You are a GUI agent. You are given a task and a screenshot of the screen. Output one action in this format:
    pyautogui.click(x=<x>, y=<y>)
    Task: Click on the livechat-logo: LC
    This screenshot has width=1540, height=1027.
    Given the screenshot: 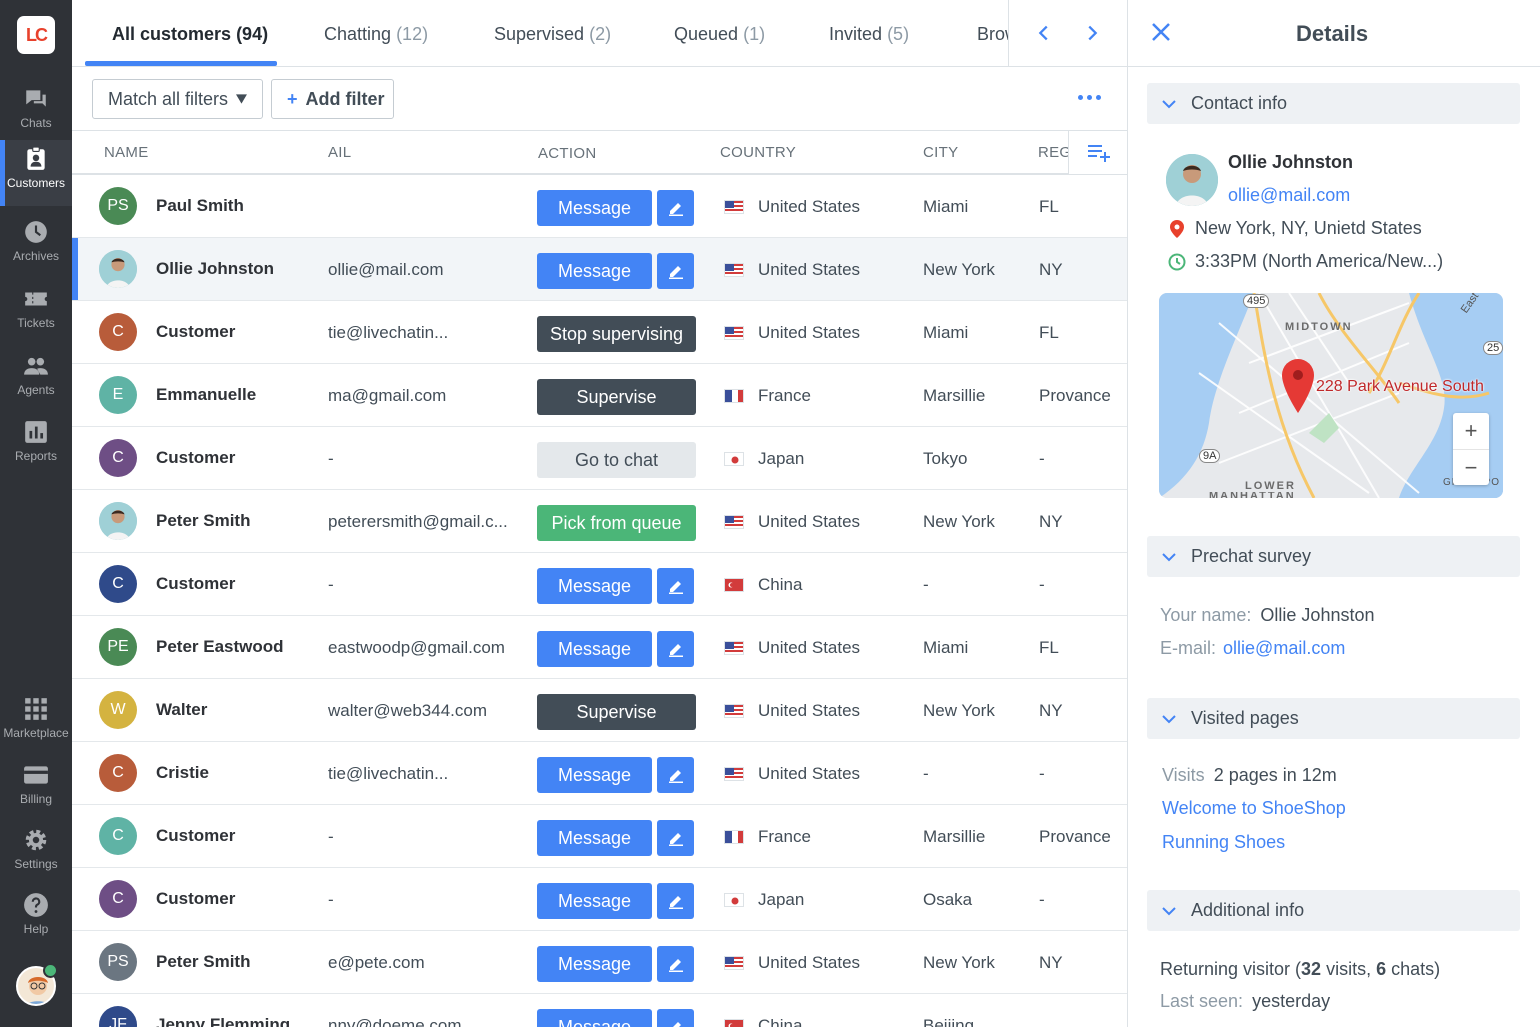 What is the action you would take?
    pyautogui.click(x=36, y=35)
    